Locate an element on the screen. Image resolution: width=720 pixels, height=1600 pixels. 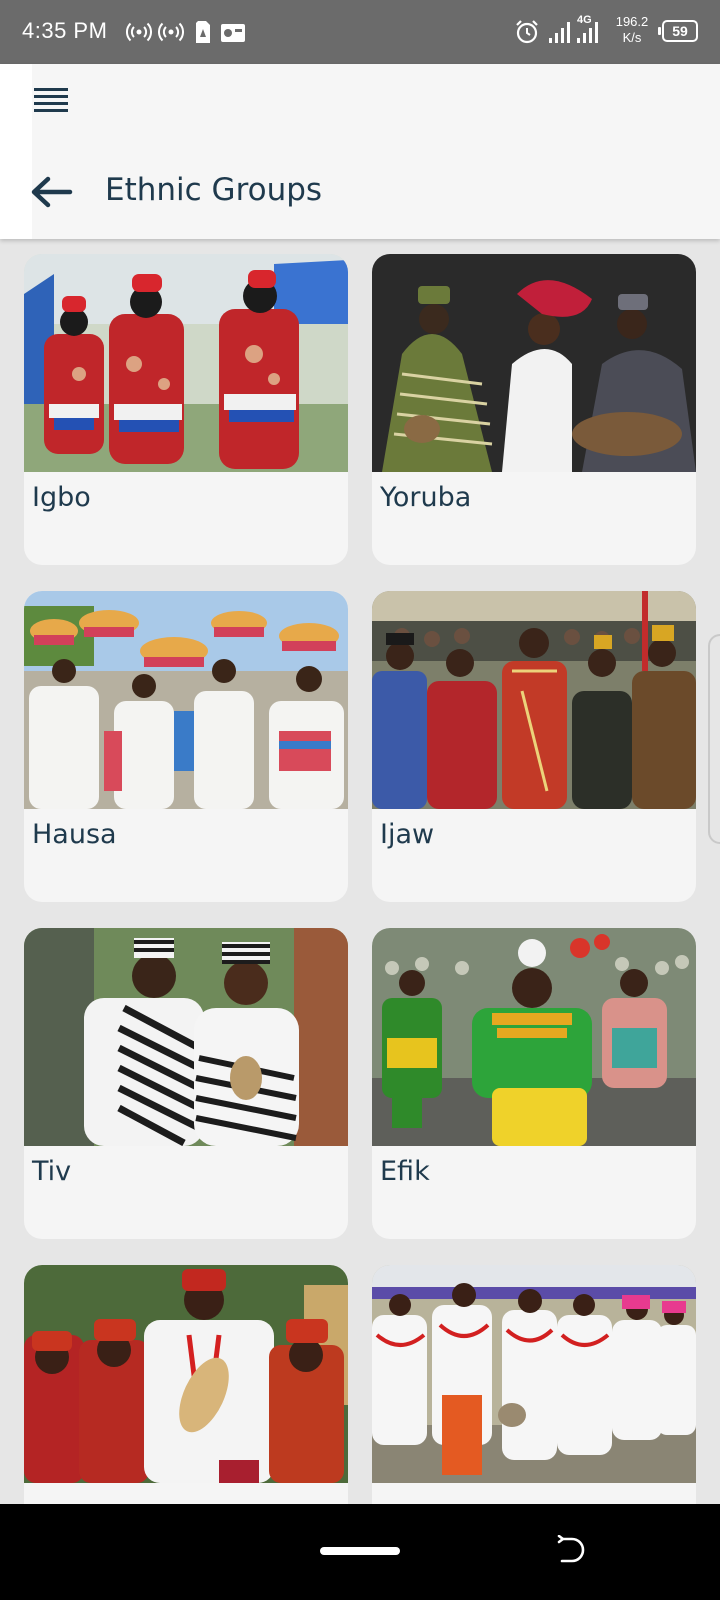
battery-level: 59 is located at coordinates (680, 31).